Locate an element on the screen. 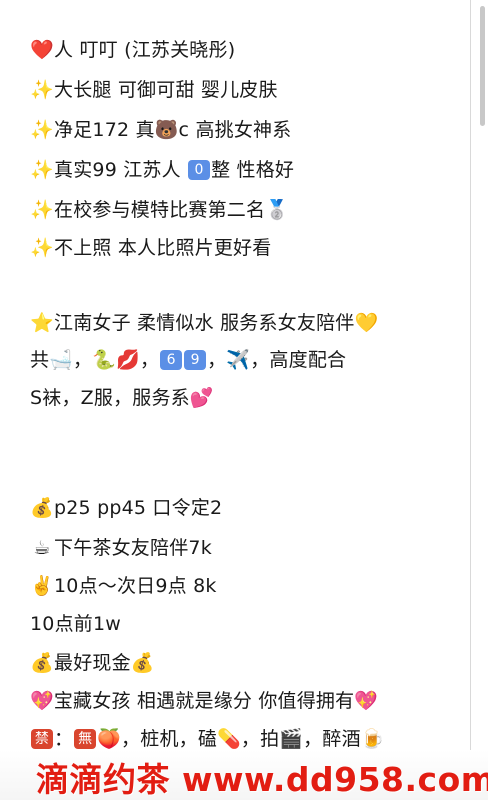  prohibited-badge: 禁 is located at coordinates (42, 739).